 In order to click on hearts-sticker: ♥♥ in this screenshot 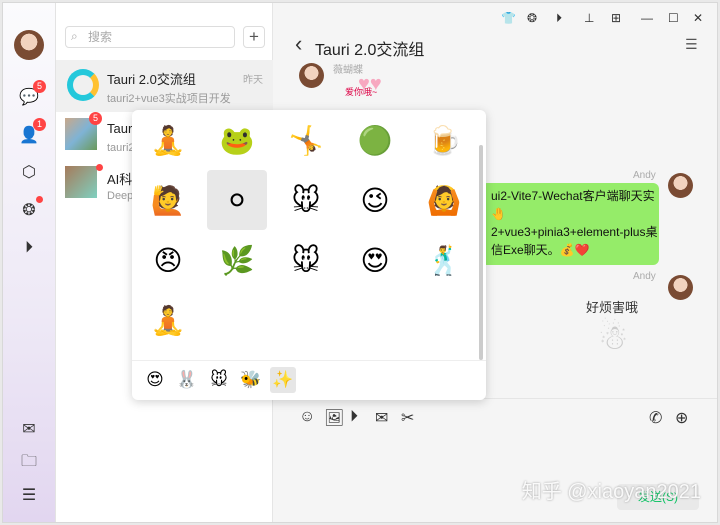, I will do `click(370, 84)`.